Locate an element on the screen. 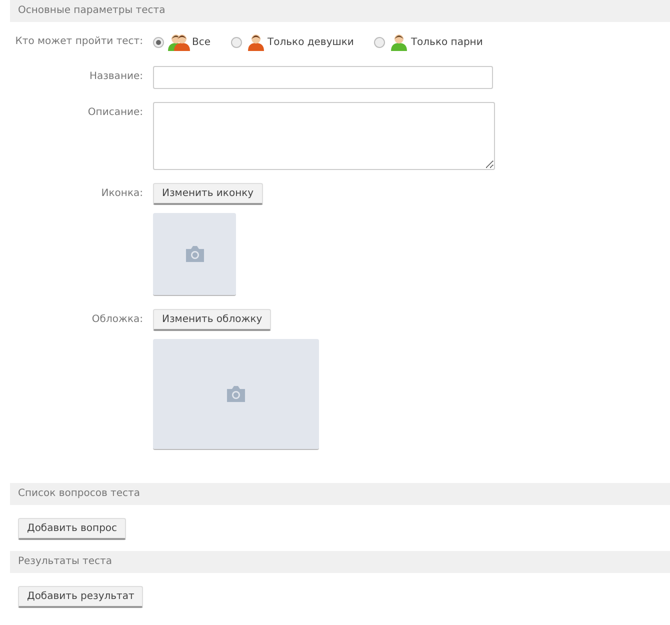 The height and width of the screenshot is (625, 670). people-icon is located at coordinates (179, 42).